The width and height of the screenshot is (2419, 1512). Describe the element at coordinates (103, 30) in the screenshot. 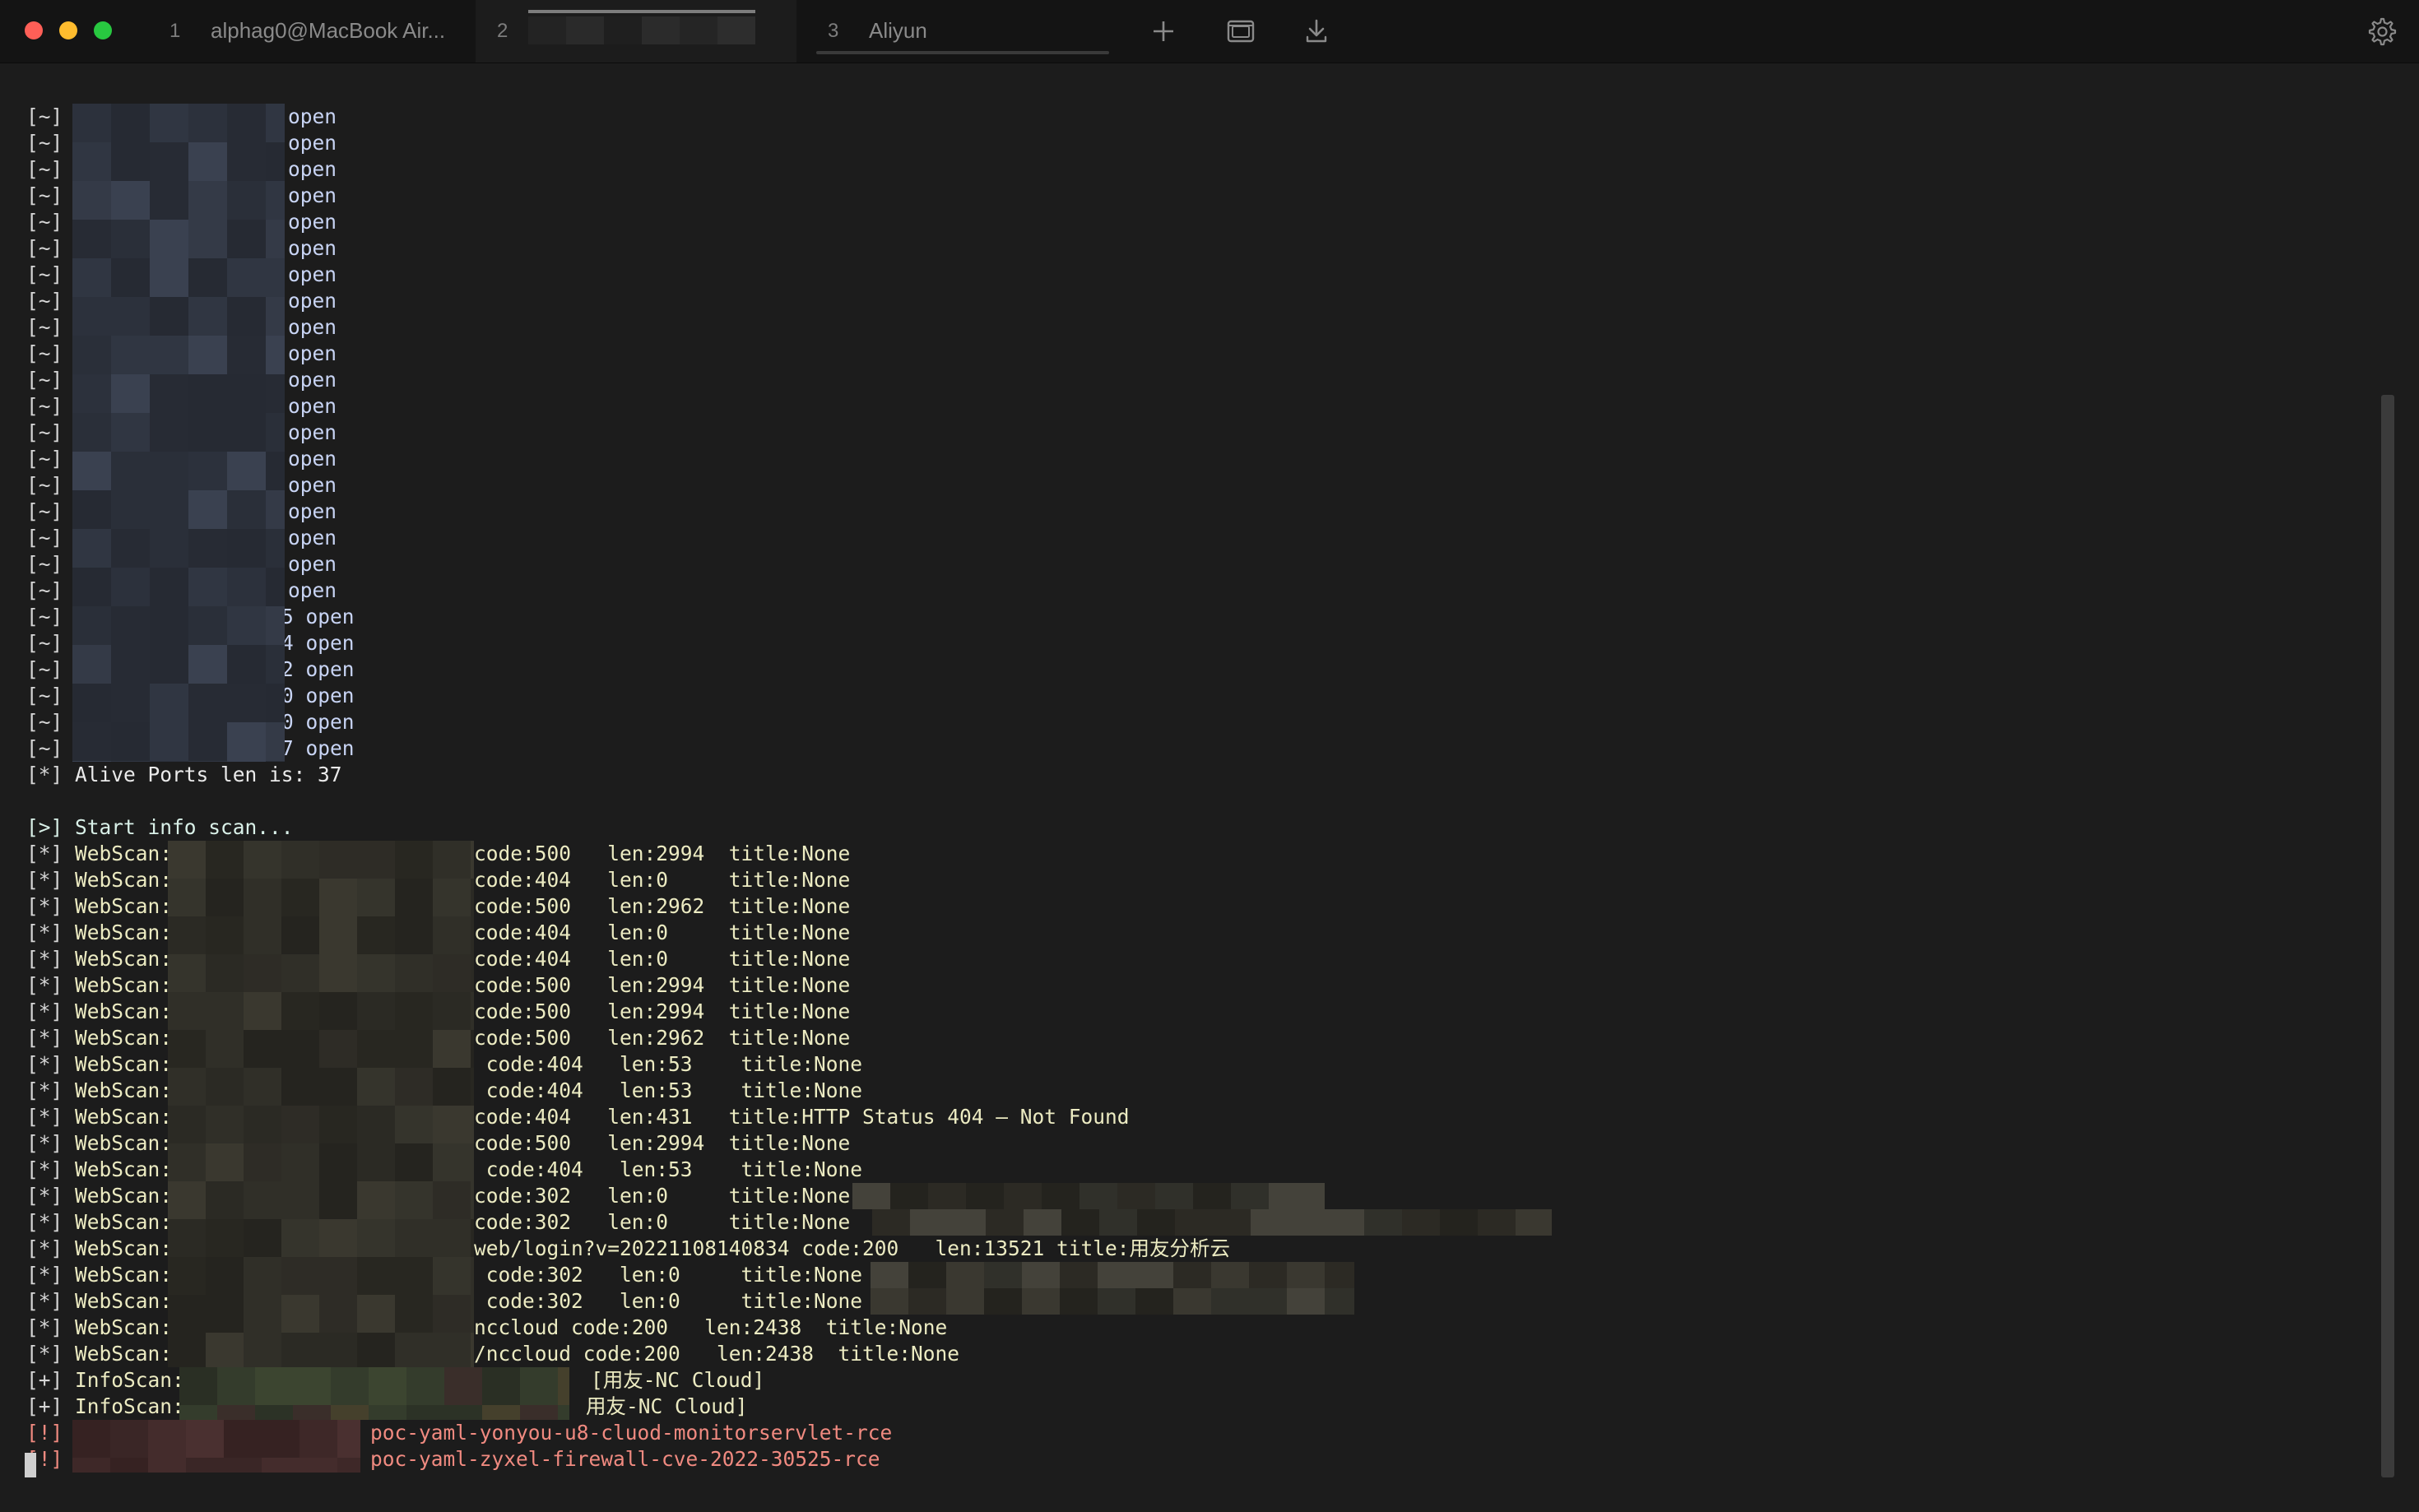

I see `window-zoom-button` at that location.